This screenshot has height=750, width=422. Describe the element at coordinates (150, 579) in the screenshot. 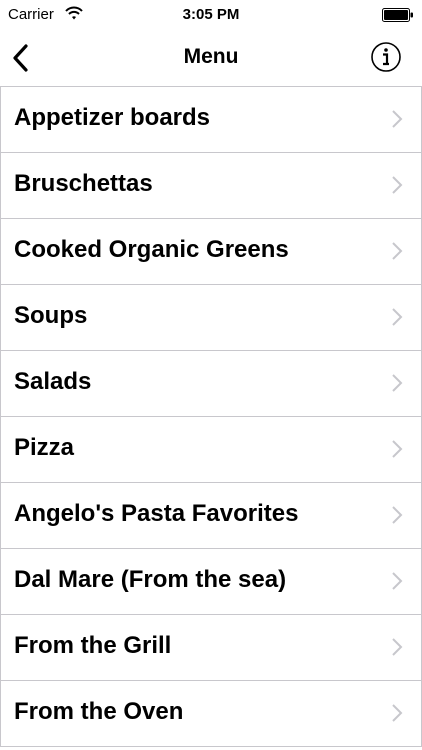

I see `menu-item-label: Dal Mare (From the sea)` at that location.